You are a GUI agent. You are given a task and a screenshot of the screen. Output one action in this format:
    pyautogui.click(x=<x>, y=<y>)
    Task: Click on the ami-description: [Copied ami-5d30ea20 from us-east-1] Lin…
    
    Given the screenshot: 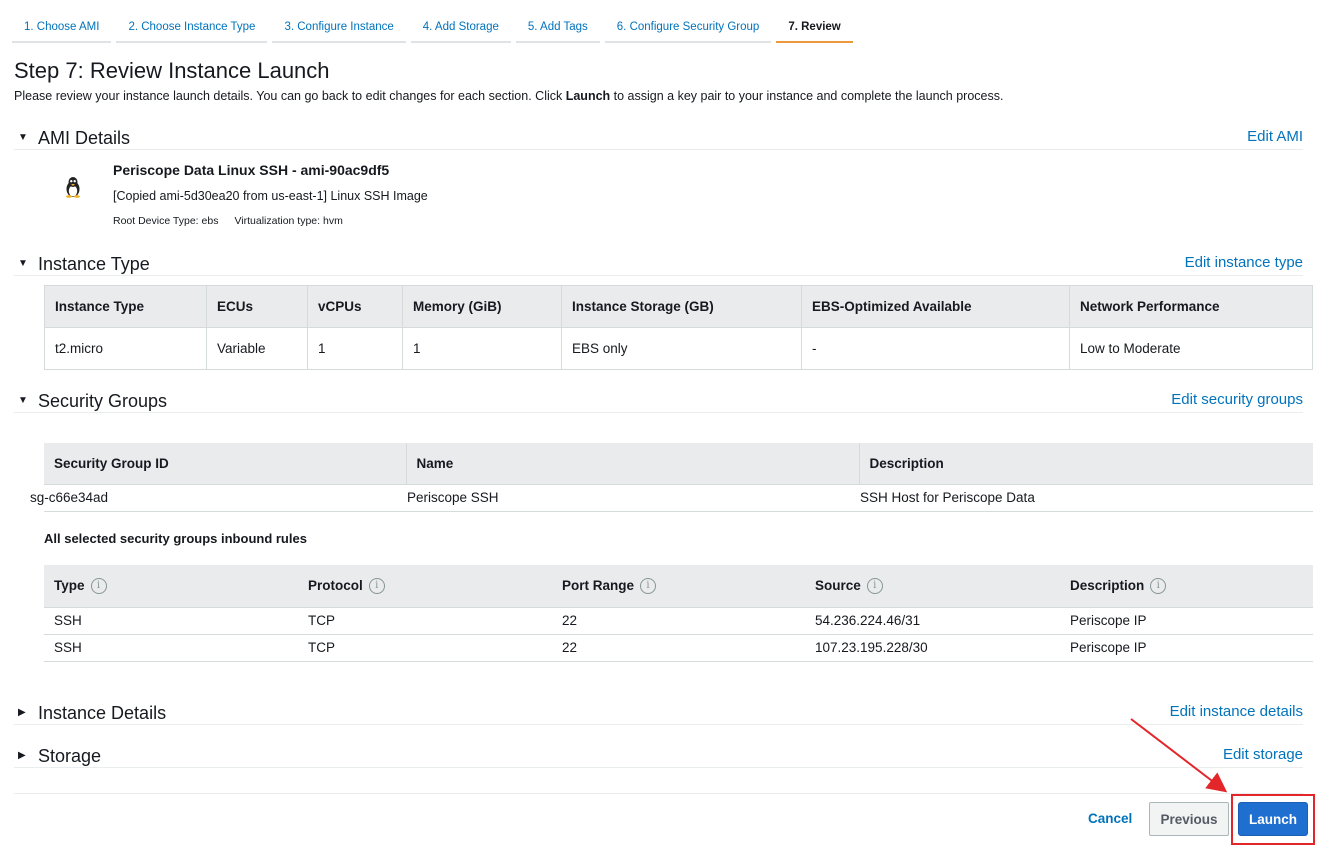 What is the action you would take?
    pyautogui.click(x=270, y=196)
    